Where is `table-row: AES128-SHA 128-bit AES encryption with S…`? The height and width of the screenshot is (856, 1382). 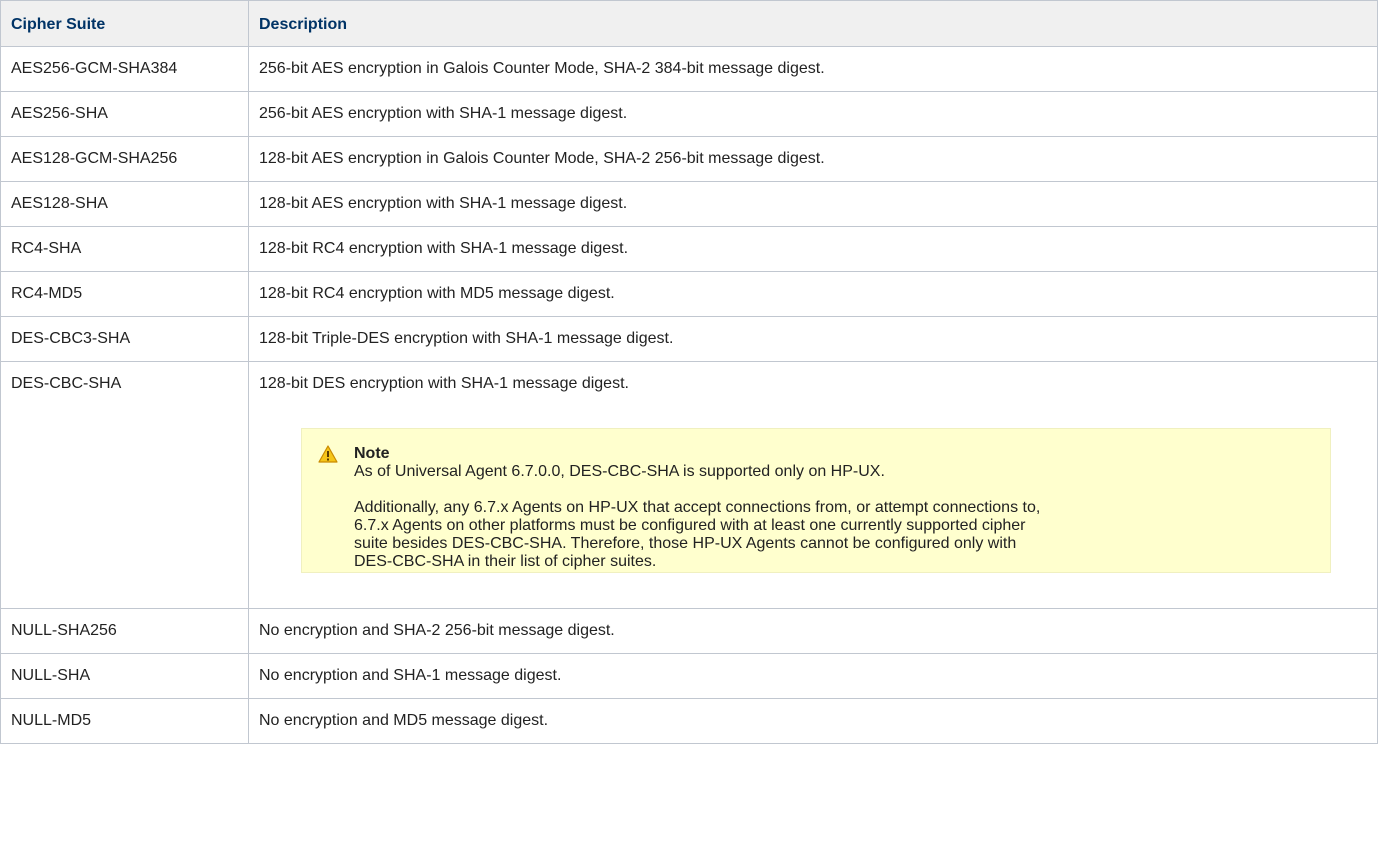
table-row: AES128-SHA 128-bit AES encryption with S… is located at coordinates (689, 204).